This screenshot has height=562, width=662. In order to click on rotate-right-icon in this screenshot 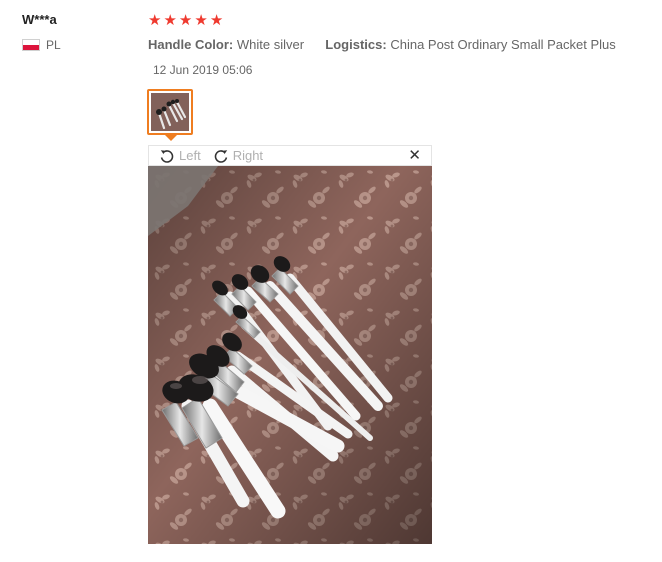, I will do `click(220, 156)`.